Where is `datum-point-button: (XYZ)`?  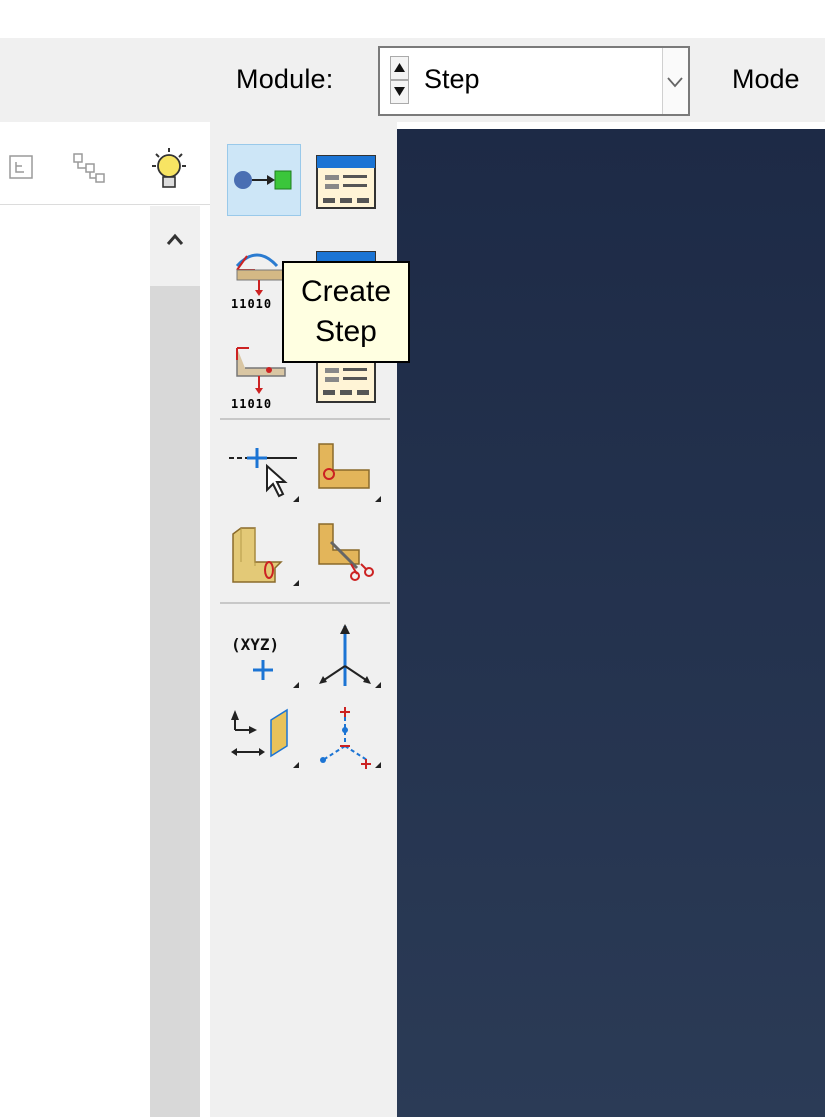 datum-point-button: (XYZ) is located at coordinates (264, 658).